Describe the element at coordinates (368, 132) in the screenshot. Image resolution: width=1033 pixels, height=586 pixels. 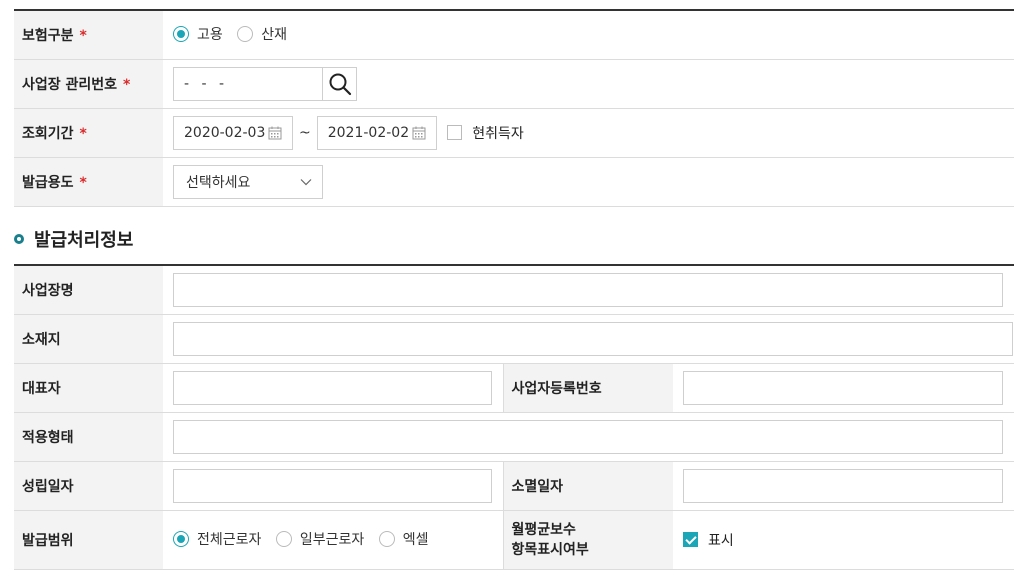
I see `end-date-value: 2021-02-02` at that location.